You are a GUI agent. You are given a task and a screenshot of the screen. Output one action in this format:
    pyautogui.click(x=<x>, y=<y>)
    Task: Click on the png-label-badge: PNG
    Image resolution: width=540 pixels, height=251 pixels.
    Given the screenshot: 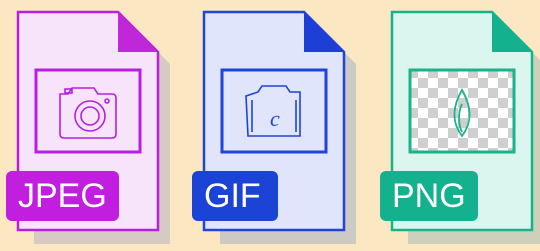 What is the action you would take?
    pyautogui.click(x=429, y=196)
    